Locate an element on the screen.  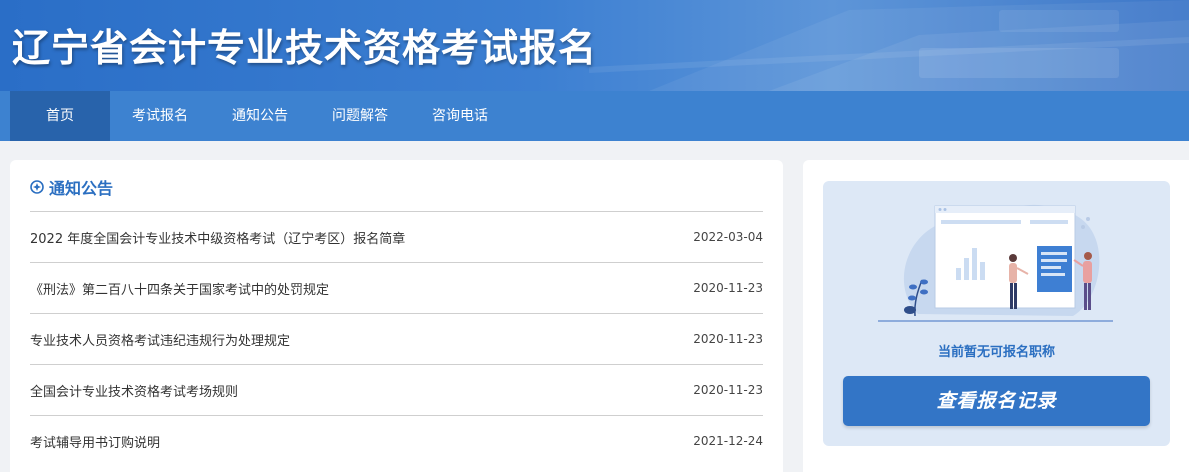
notice-title: 《刑法》第二百八十四条关于国家考试中的处罚规定 is located at coordinates (179, 288).